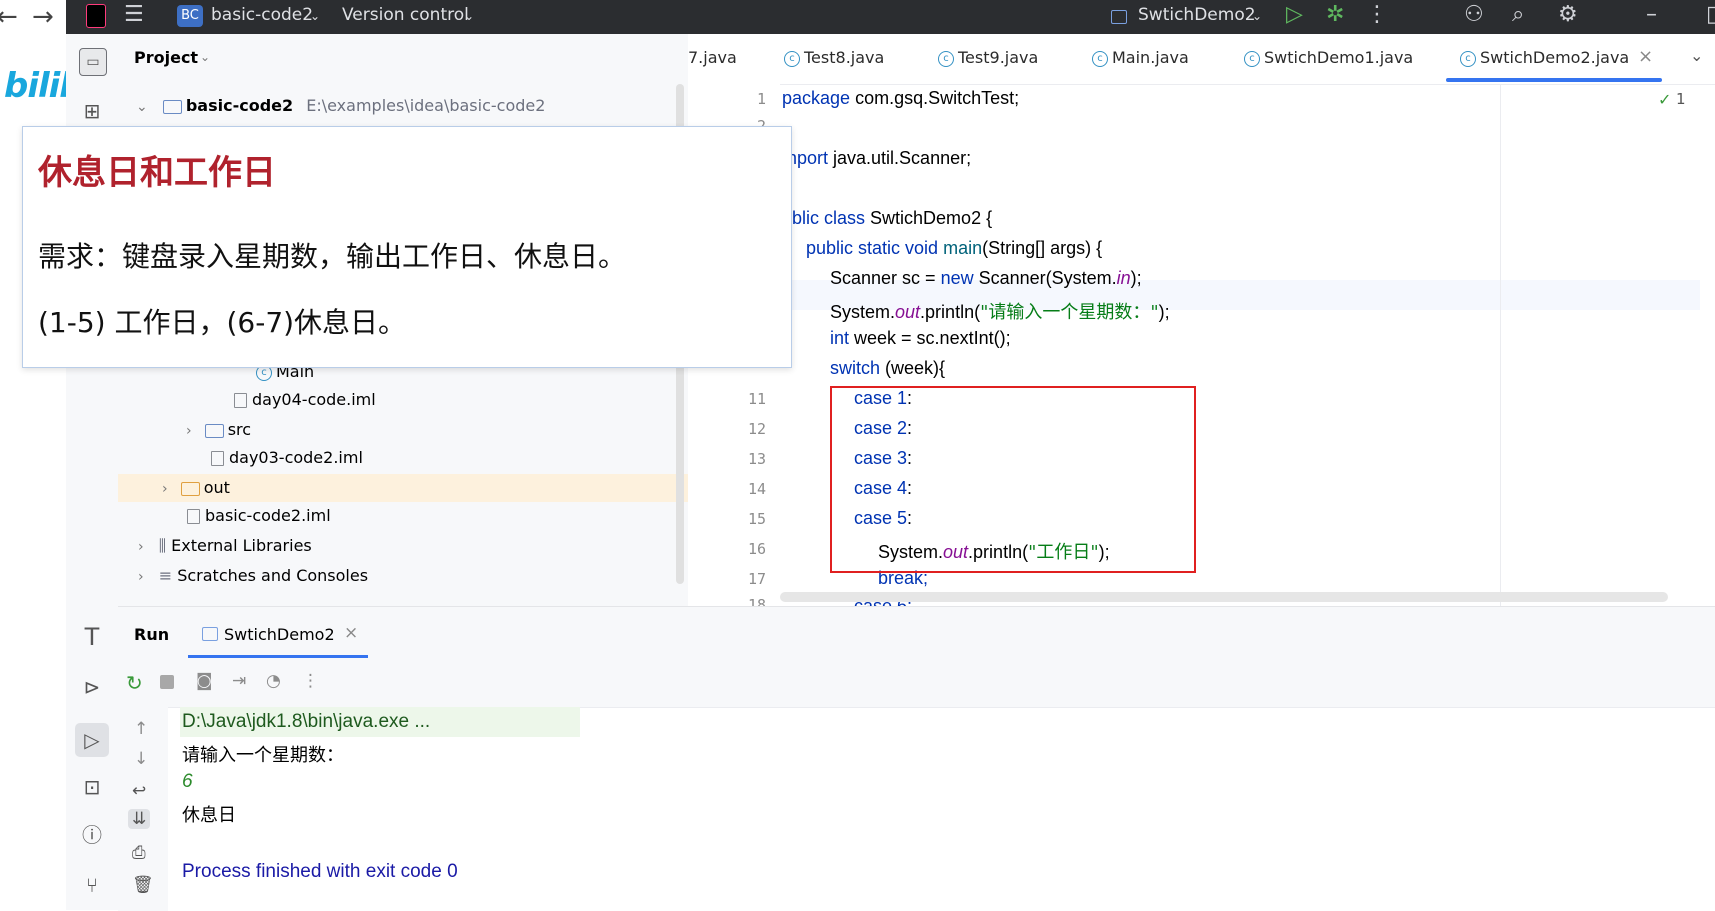 The width and height of the screenshot is (1715, 911). I want to click on code-text: (week){, so click(913, 368).